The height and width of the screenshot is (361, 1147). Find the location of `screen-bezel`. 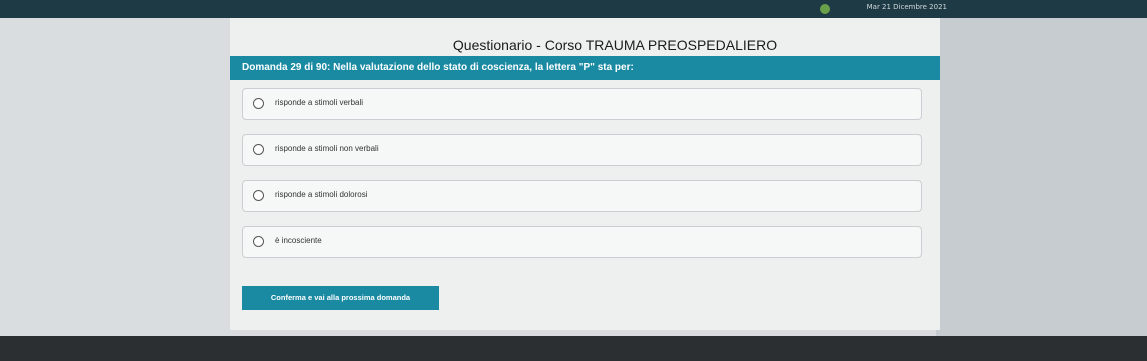

screen-bezel is located at coordinates (573, 348).